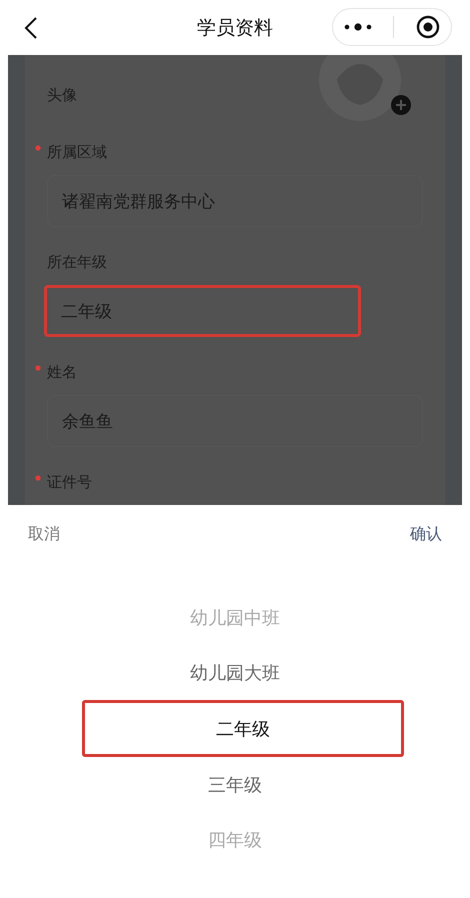  What do you see at coordinates (358, 27) in the screenshot?
I see `more-icon` at bounding box center [358, 27].